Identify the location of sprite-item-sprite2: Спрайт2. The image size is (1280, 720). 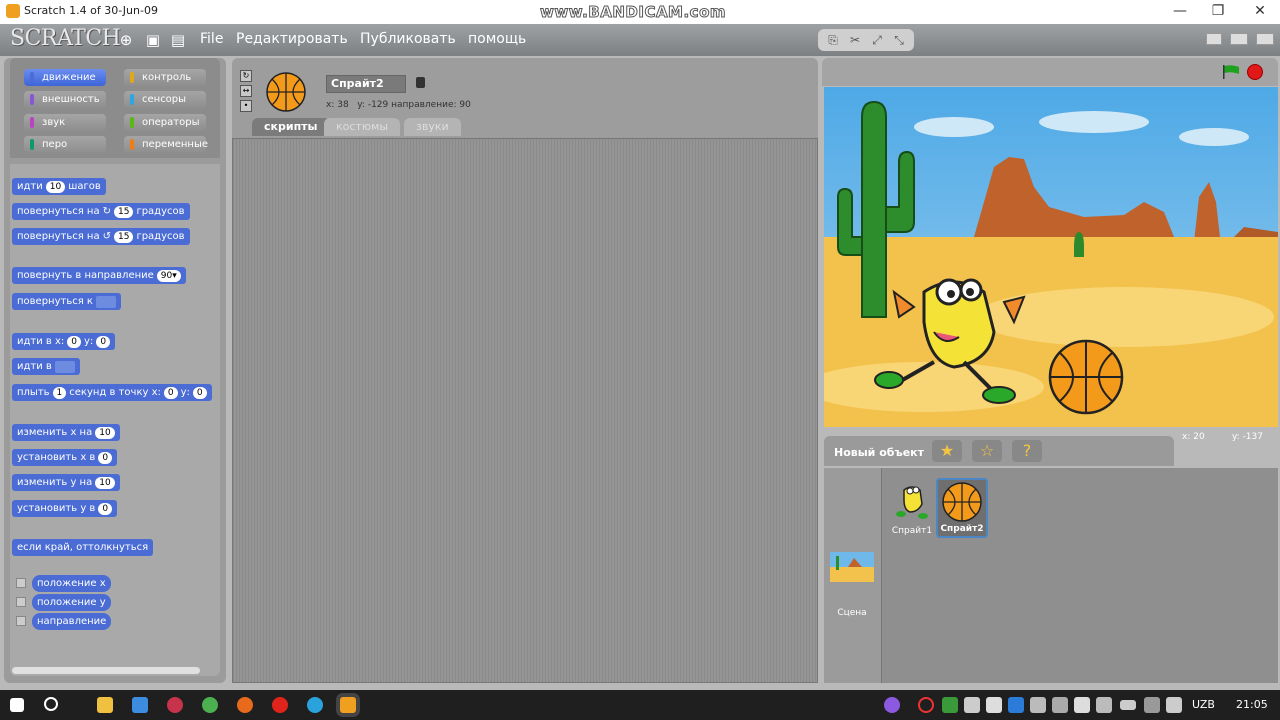
(962, 508).